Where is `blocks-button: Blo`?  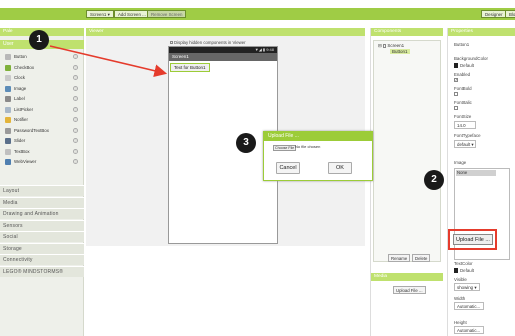 blocks-button: Blo is located at coordinates (510, 14).